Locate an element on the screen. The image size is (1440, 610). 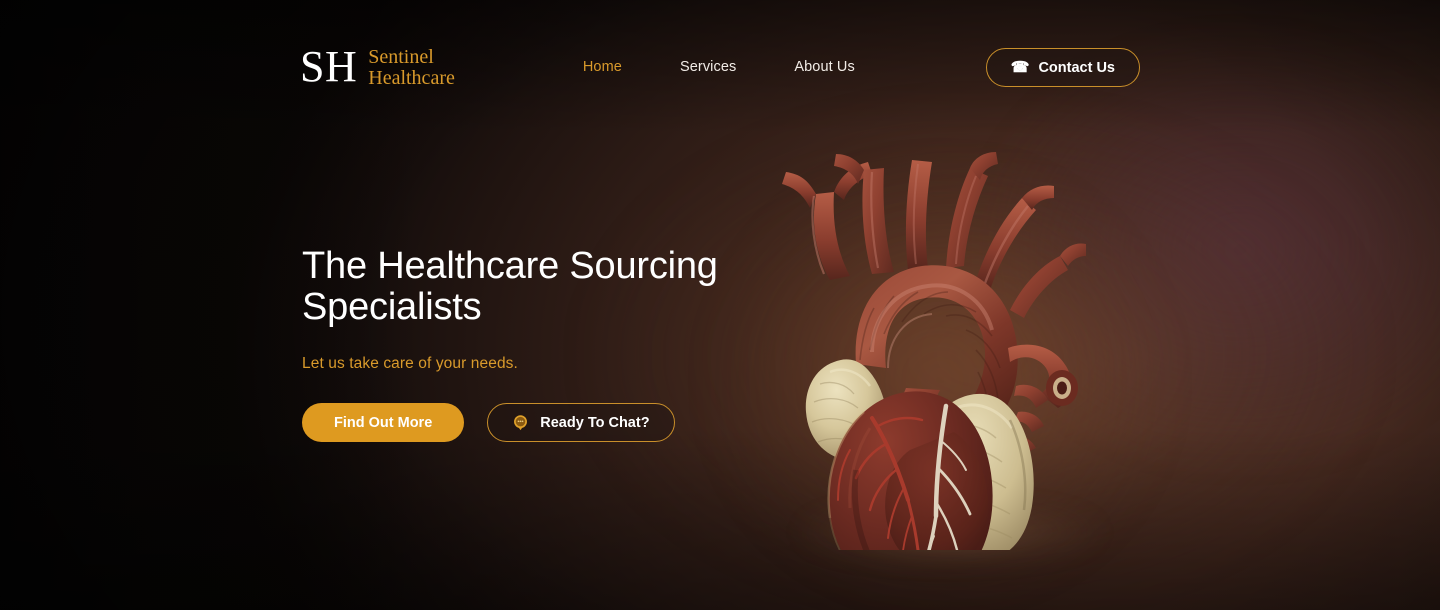
contact-us-button: ☎ Contact Us is located at coordinates (1062, 67).